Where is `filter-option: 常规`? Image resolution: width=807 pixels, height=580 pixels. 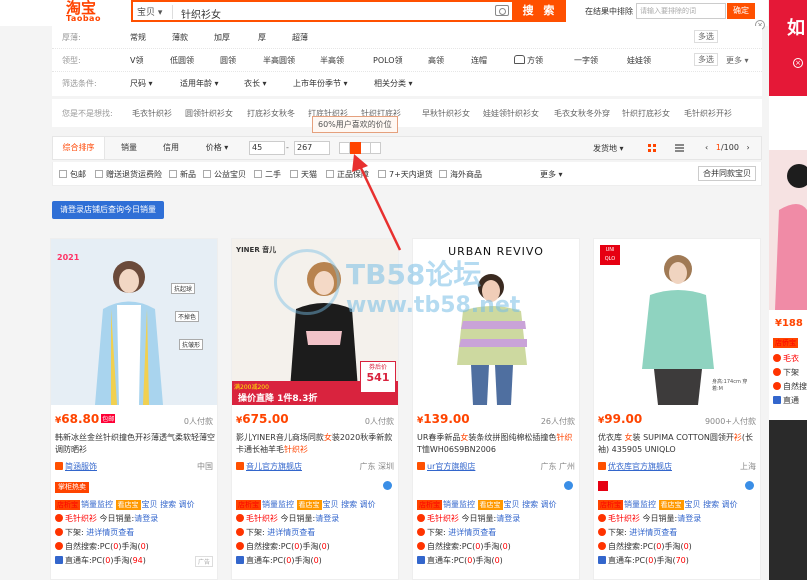 filter-option: 常规 is located at coordinates (138, 37).